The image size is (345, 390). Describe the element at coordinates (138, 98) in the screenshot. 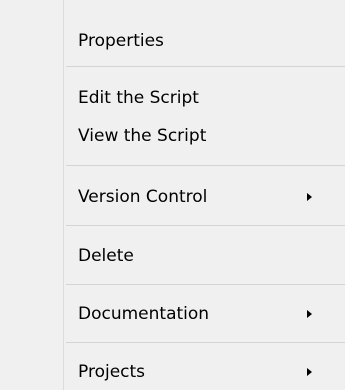

I see `menu-item-label: Edit the Script` at that location.